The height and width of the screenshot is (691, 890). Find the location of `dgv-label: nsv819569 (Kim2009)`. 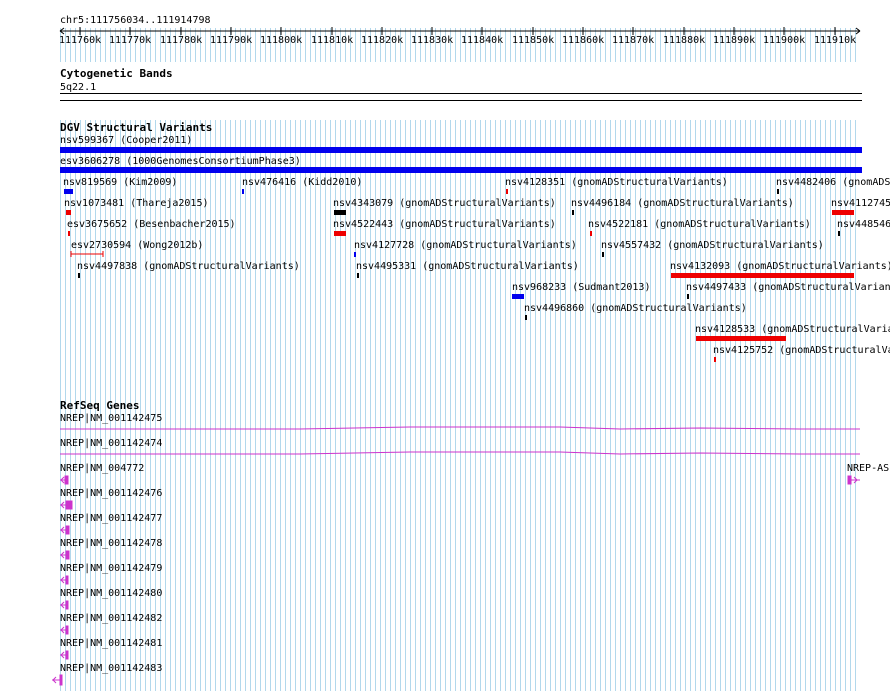

dgv-label: nsv819569 (Kim2009) is located at coordinates (120, 182).